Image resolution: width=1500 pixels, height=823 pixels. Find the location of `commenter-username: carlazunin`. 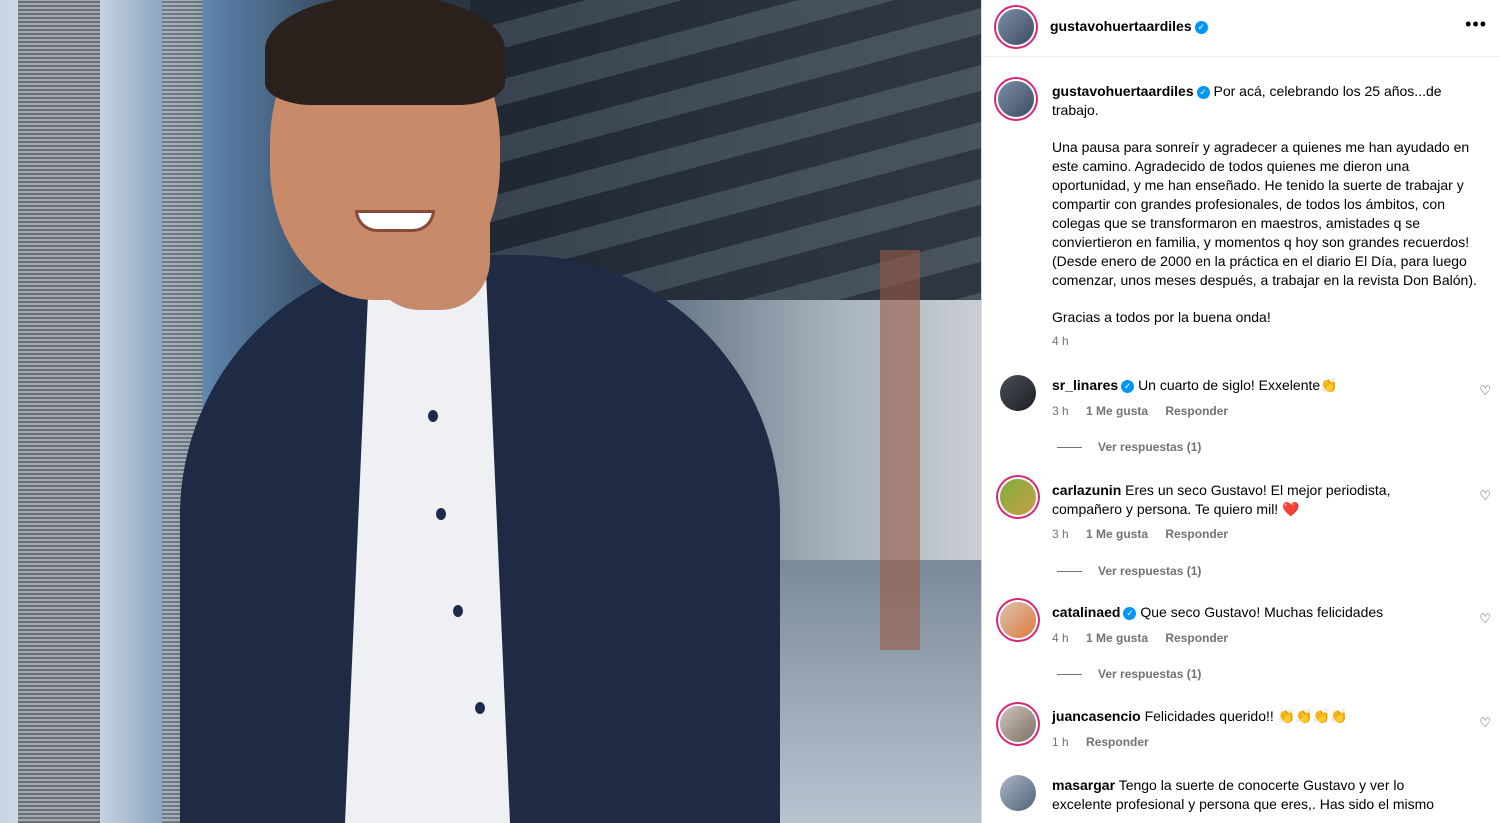

commenter-username: carlazunin is located at coordinates (1086, 490).